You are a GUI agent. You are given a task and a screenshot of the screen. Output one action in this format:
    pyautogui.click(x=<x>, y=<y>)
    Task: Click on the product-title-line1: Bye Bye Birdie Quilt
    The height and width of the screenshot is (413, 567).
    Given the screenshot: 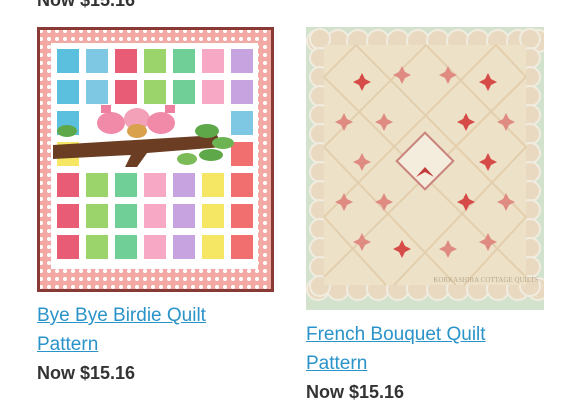 What is the action you would take?
    pyautogui.click(x=121, y=315)
    